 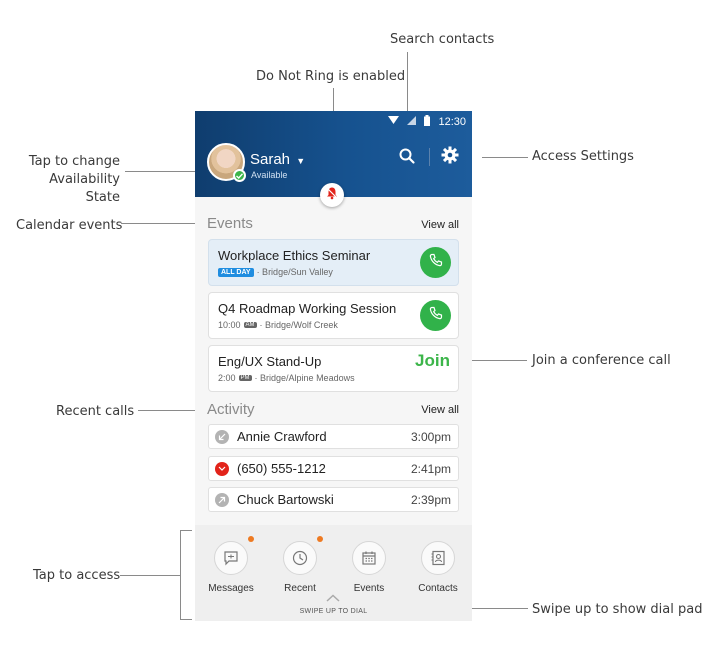 What do you see at coordinates (333, 598) in the screenshot?
I see `chevron-up-icon` at bounding box center [333, 598].